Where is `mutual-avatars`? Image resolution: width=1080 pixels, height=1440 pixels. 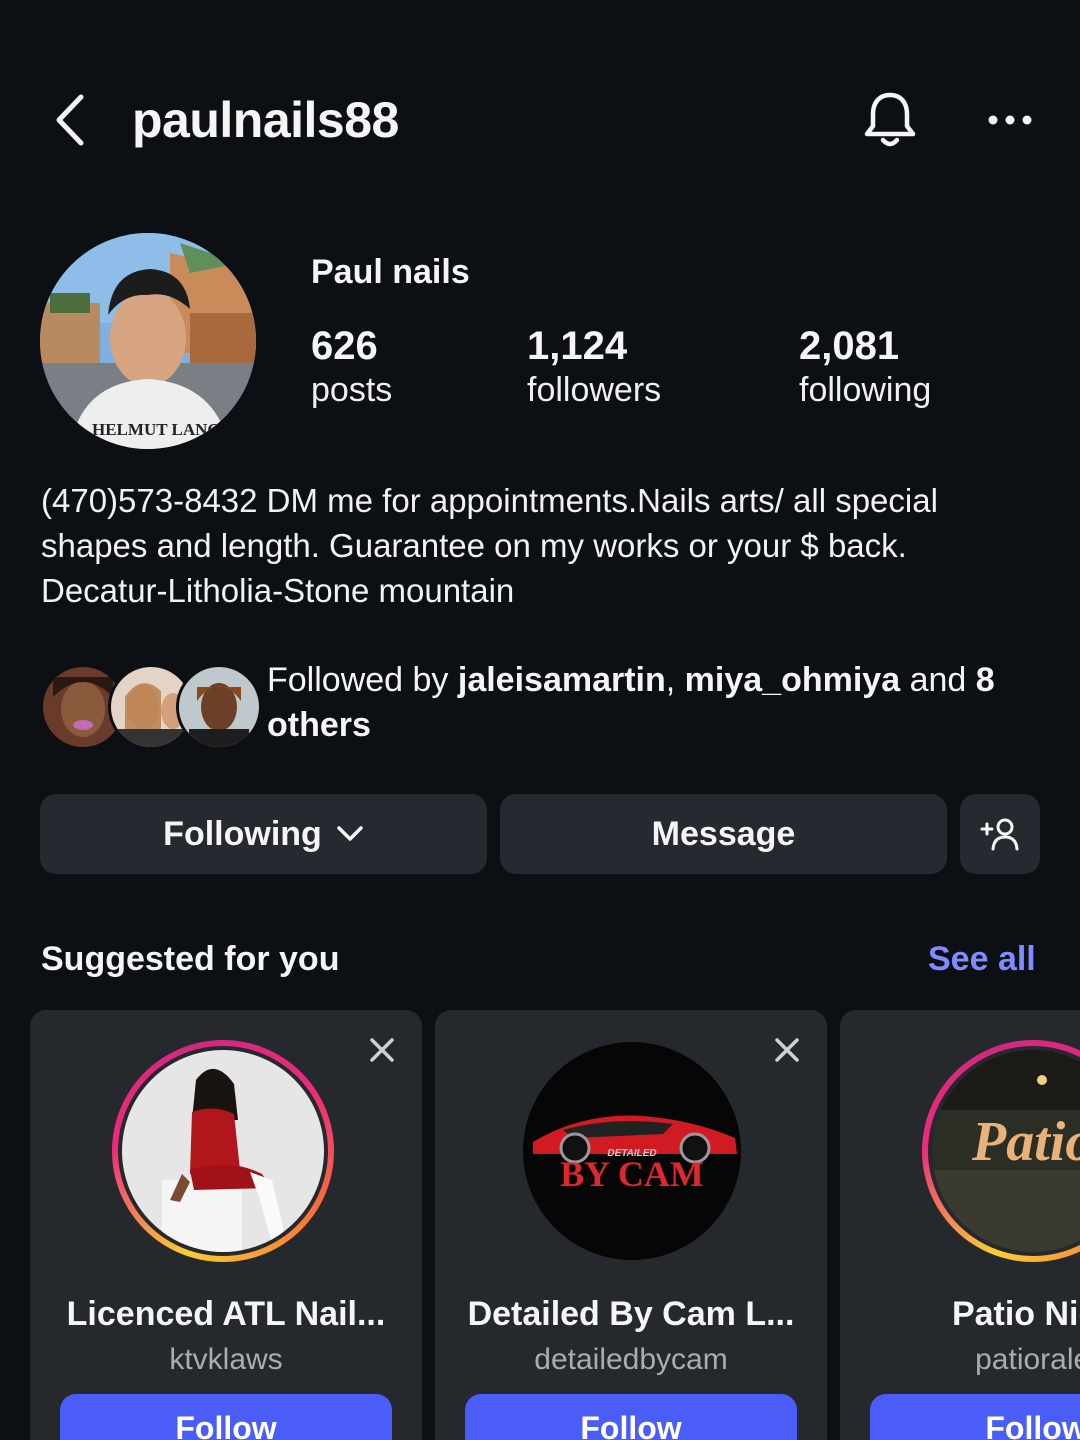
mutual-avatars is located at coordinates (151, 707).